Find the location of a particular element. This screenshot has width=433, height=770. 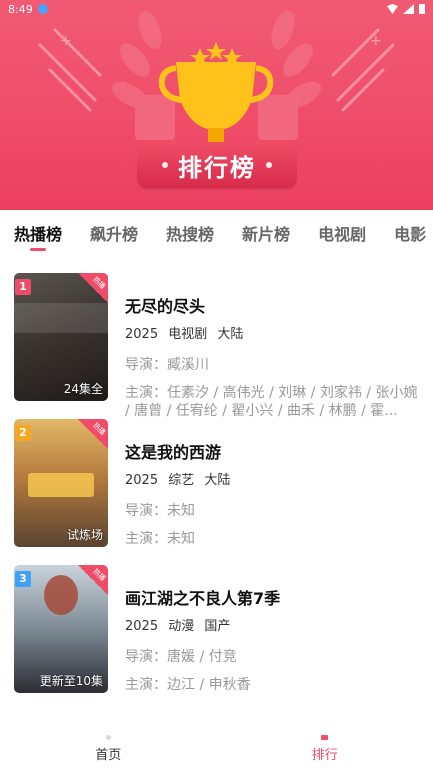

tab-hot-search: 热搜榜 is located at coordinates (190, 235).